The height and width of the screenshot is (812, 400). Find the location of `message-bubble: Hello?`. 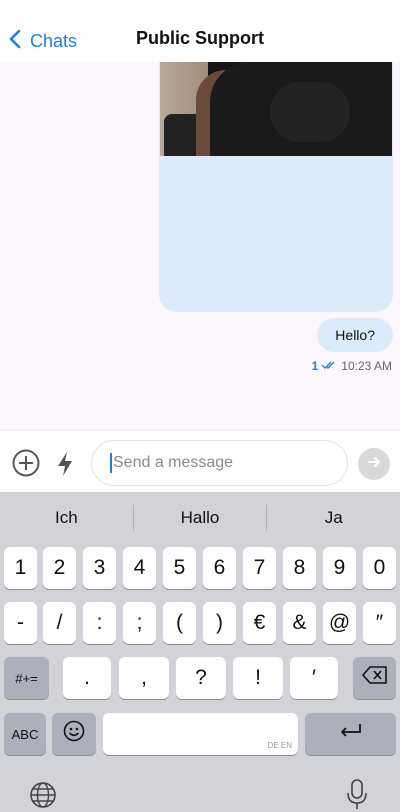

message-bubble: Hello? is located at coordinates (355, 335).